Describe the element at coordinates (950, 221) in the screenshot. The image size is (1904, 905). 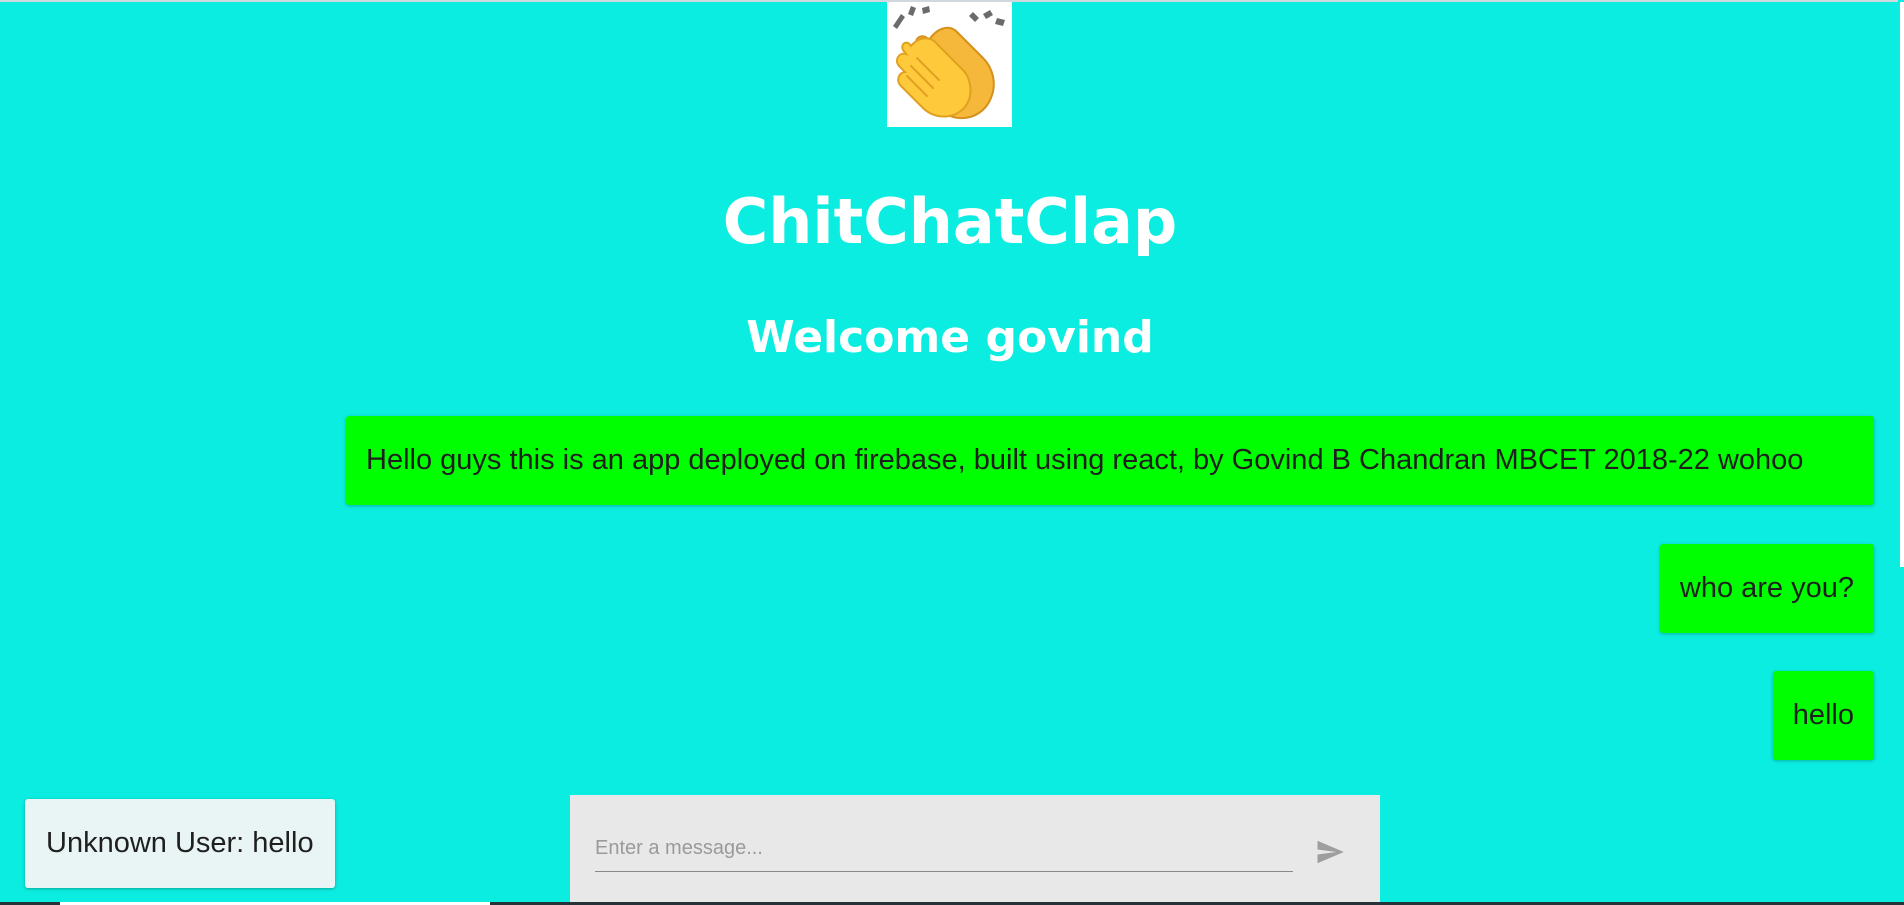
I see `app-title: ChitChatClap` at that location.